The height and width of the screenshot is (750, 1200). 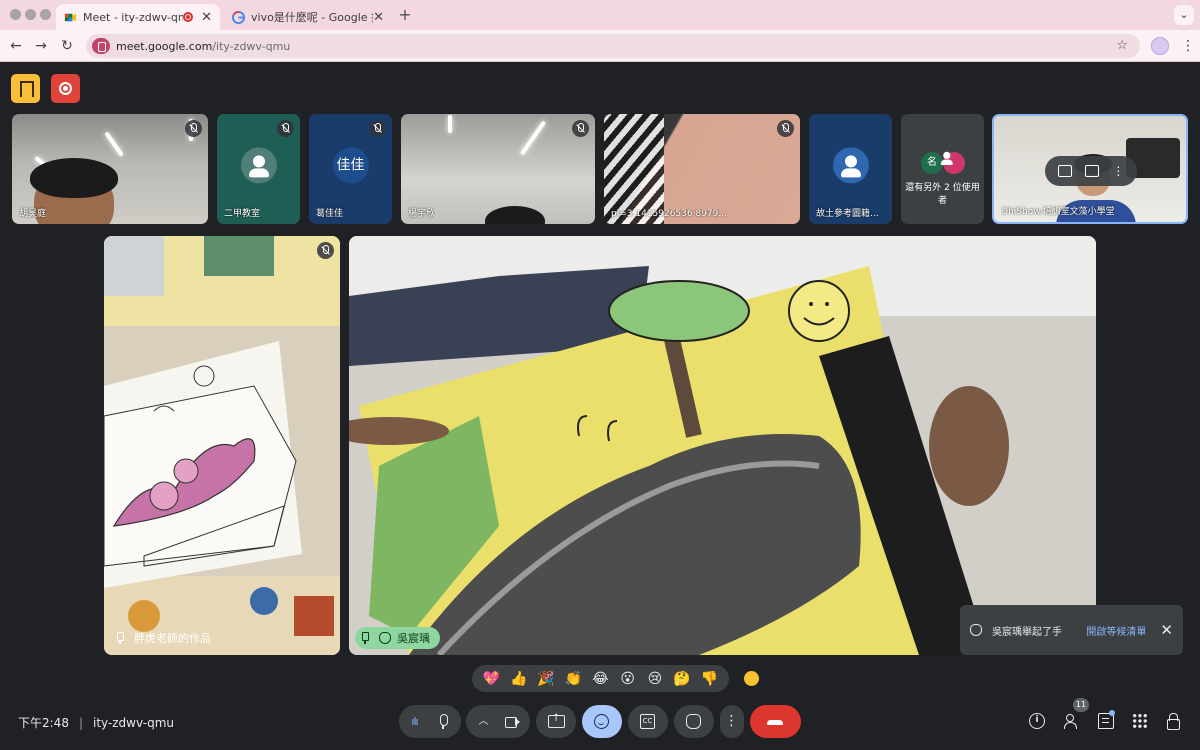 I want to click on window-close-button, so click(x=15, y=14).